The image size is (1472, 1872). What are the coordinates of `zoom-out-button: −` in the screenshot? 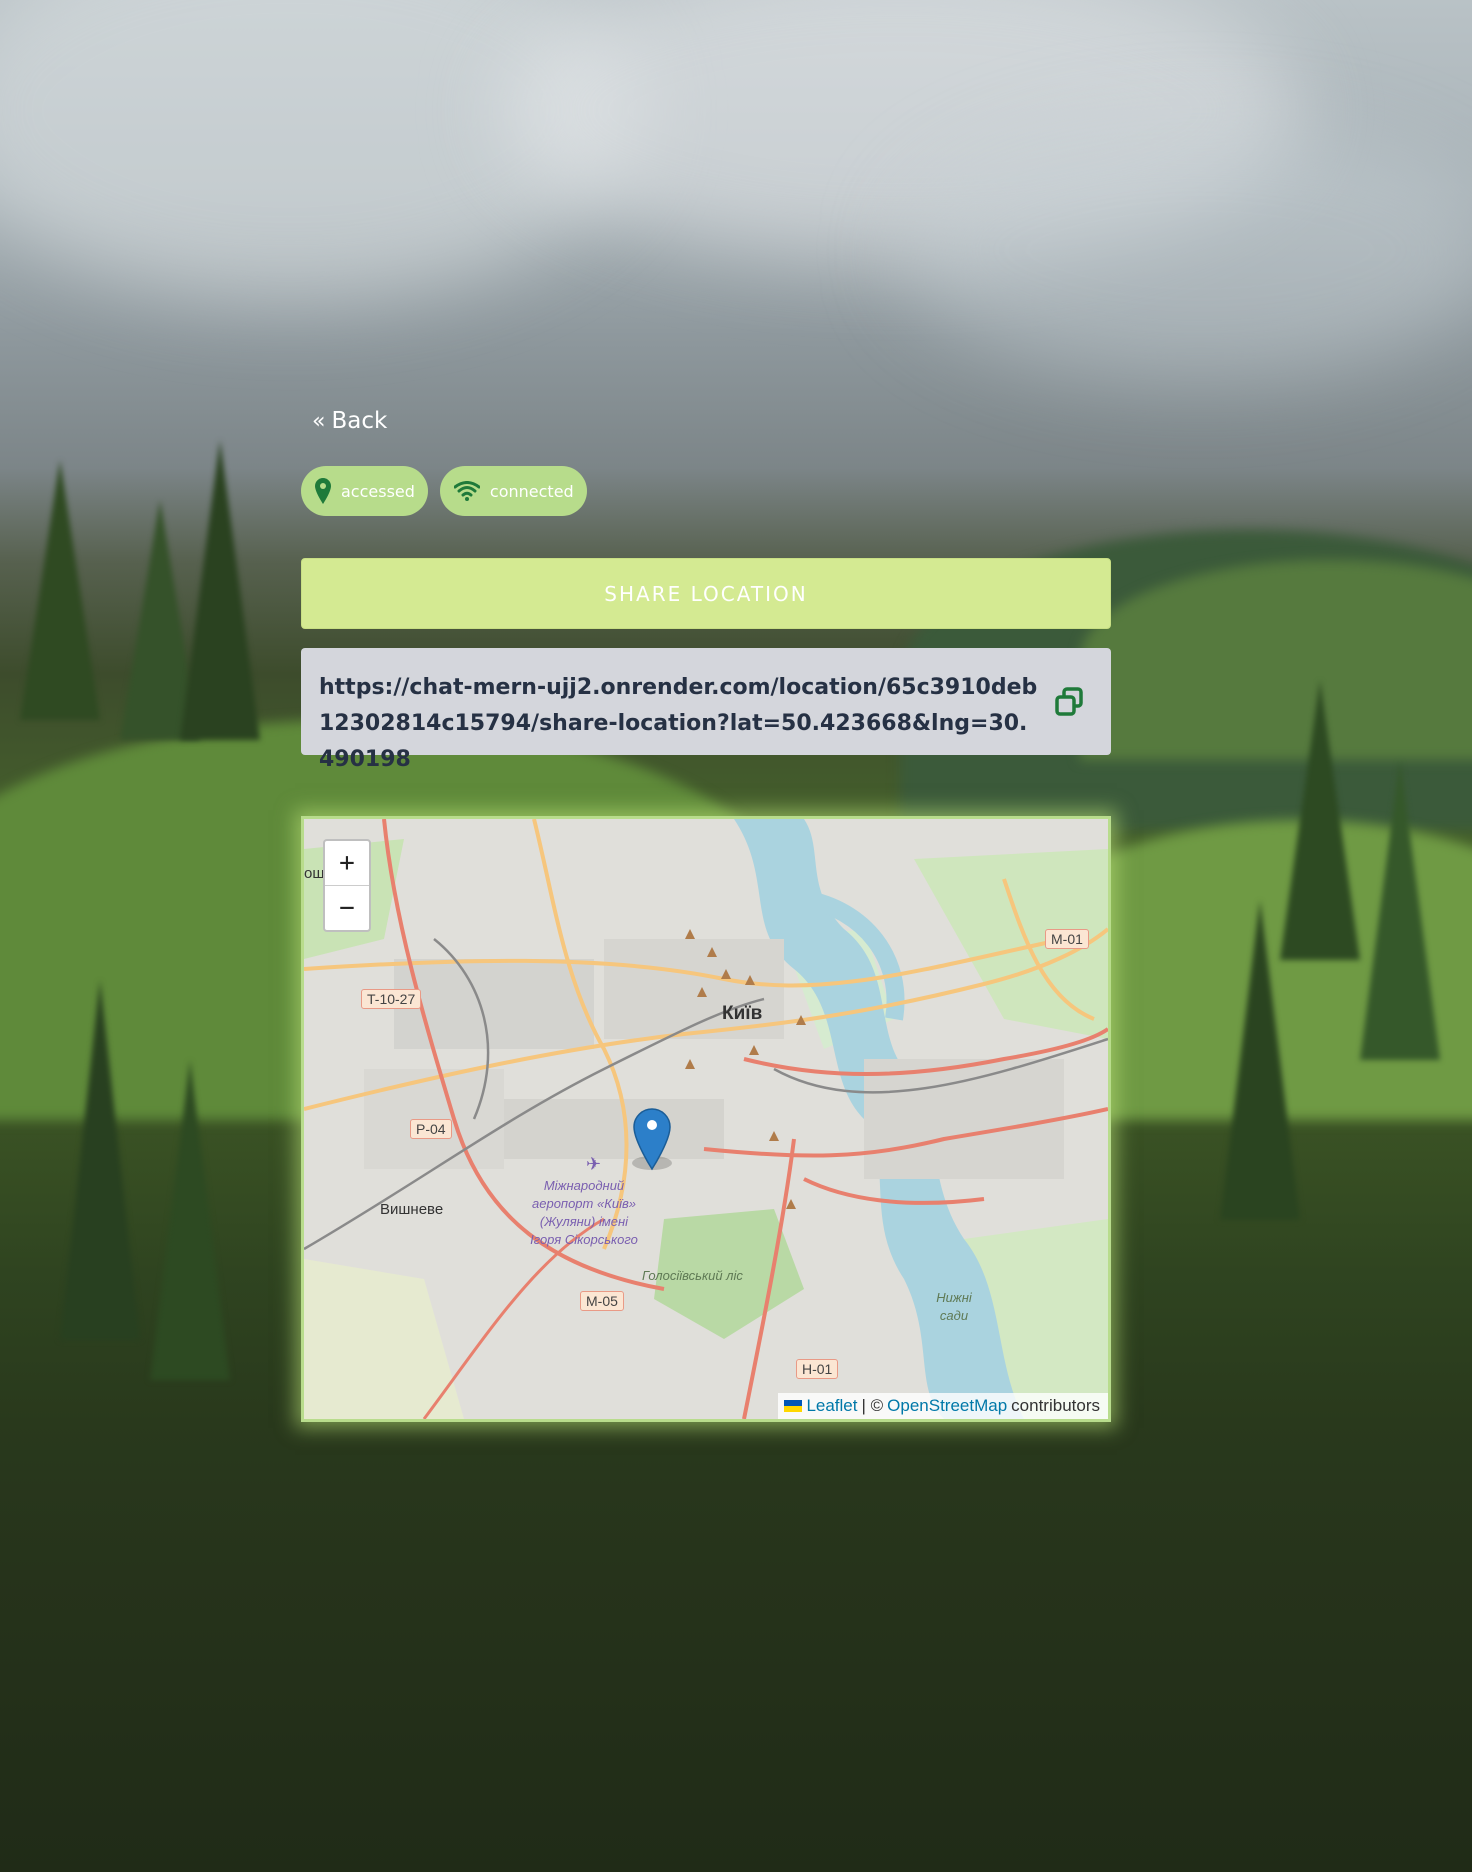 It's located at (347, 907).